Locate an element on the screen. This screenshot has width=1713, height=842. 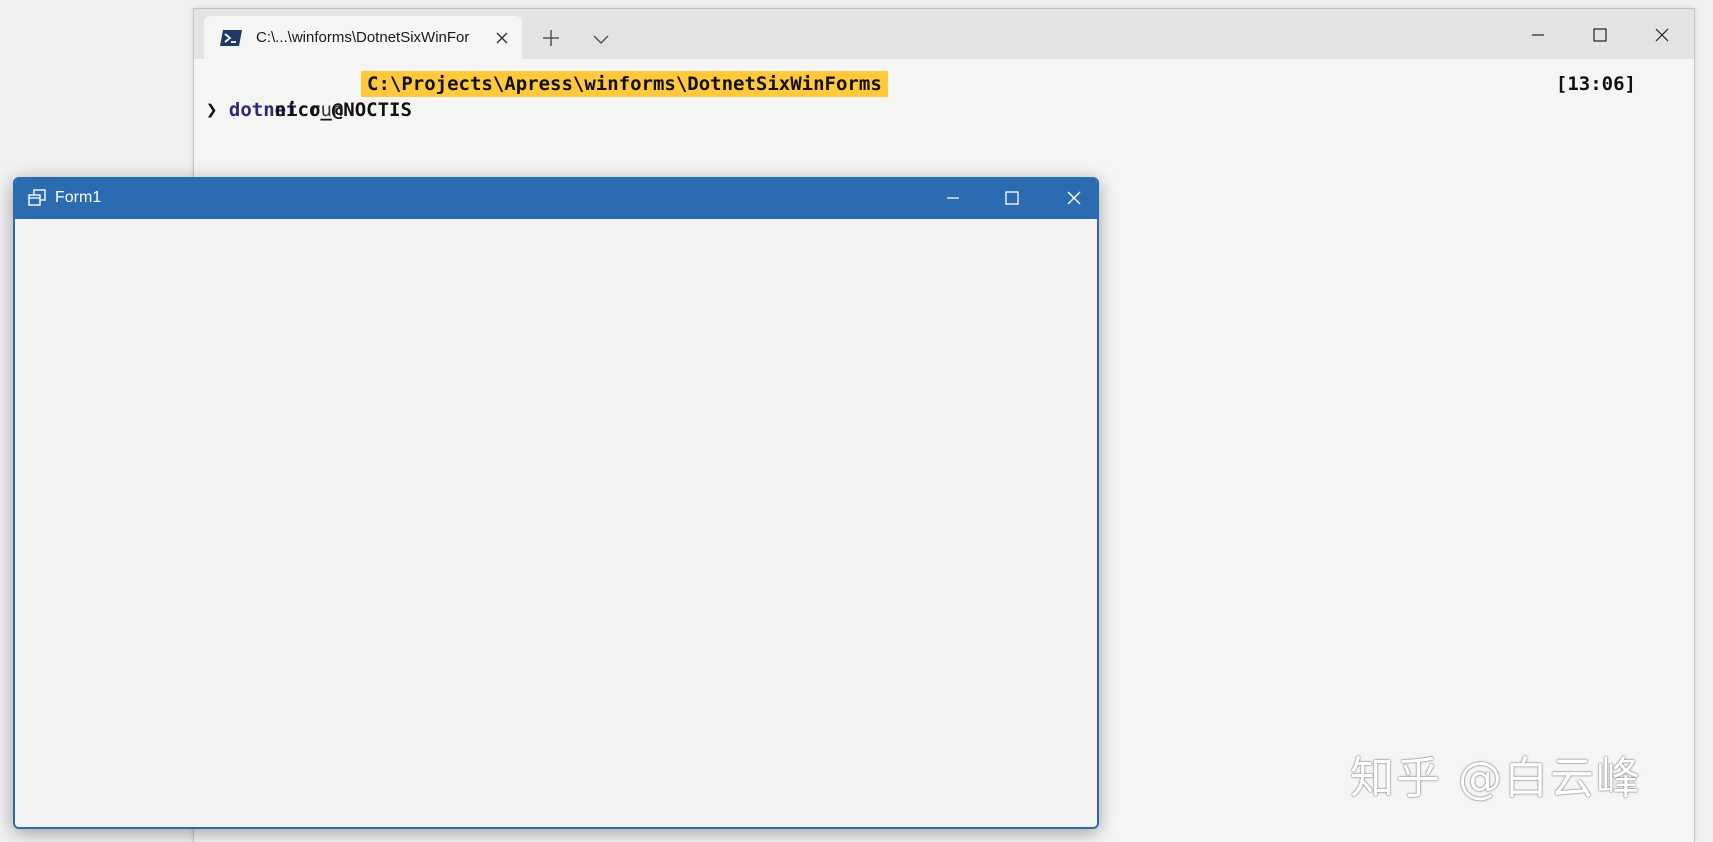
form-app-icon is located at coordinates (37, 198).